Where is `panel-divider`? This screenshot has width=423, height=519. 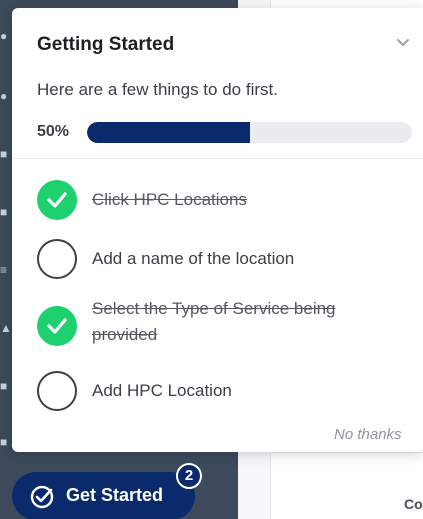
panel-divider is located at coordinates (346, 452).